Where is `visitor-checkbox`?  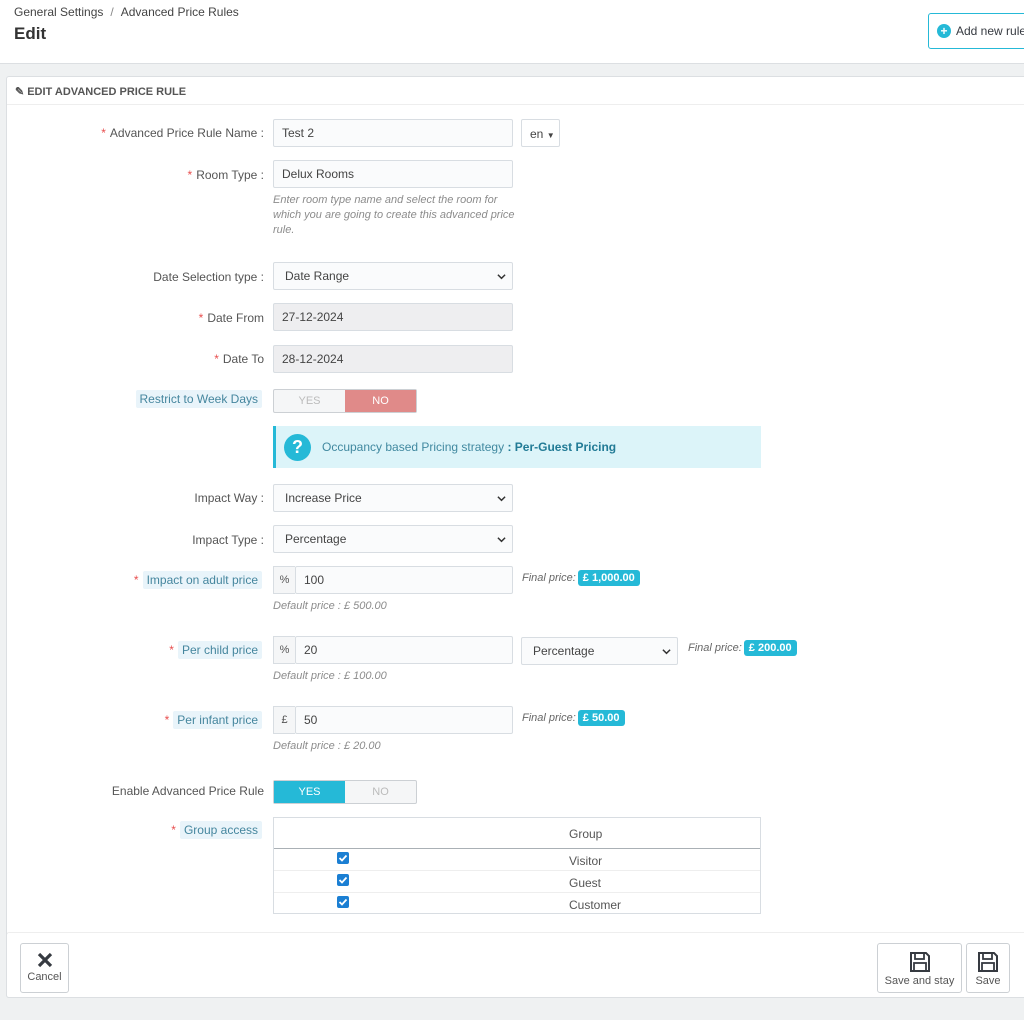
visitor-checkbox is located at coordinates (343, 858).